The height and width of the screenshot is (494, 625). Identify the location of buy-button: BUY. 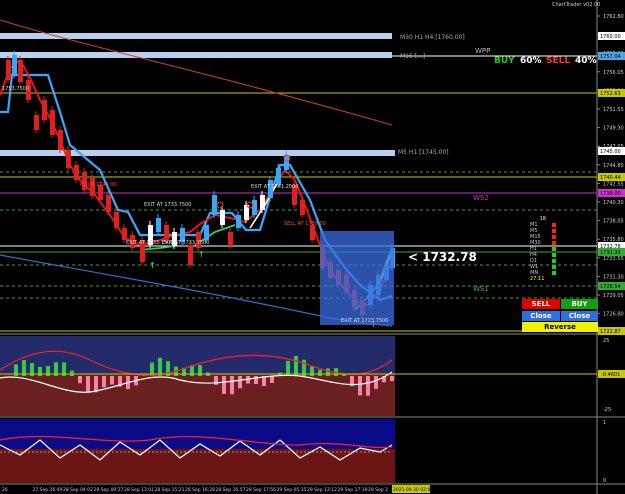
(579, 304).